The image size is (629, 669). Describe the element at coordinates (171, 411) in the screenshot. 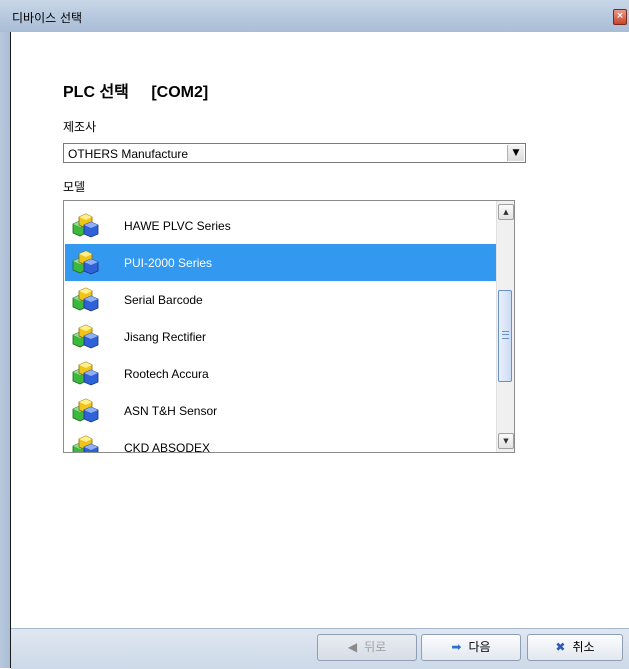

I see `list-item-label: ASN T&H Sensor` at that location.